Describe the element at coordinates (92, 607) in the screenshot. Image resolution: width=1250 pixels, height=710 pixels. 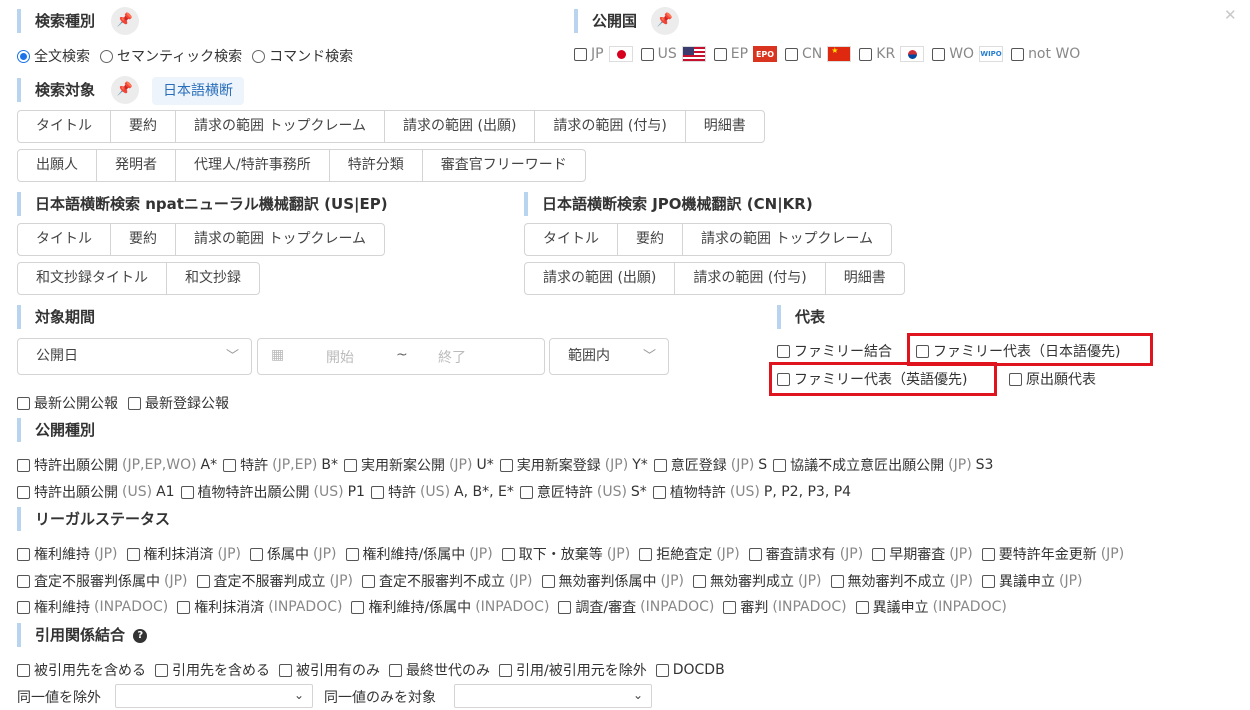
I see `legal-status-checkbox: 権利維持 (INPADOC)` at that location.